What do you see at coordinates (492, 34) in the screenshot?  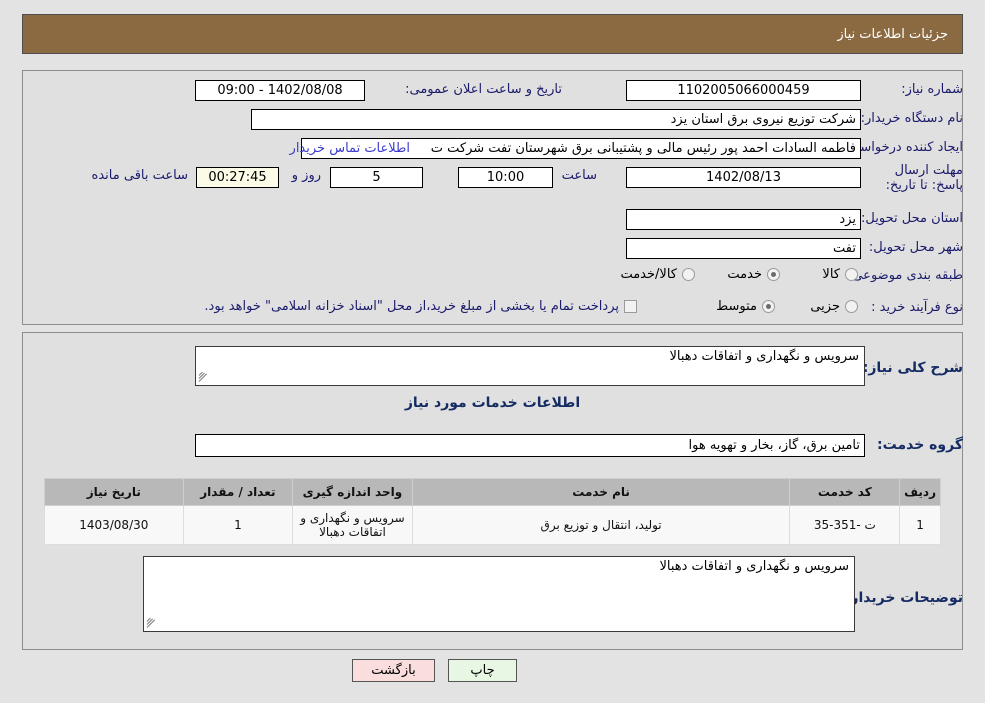 I see `page-title: جزئیات اطلاعات نیاز` at bounding box center [492, 34].